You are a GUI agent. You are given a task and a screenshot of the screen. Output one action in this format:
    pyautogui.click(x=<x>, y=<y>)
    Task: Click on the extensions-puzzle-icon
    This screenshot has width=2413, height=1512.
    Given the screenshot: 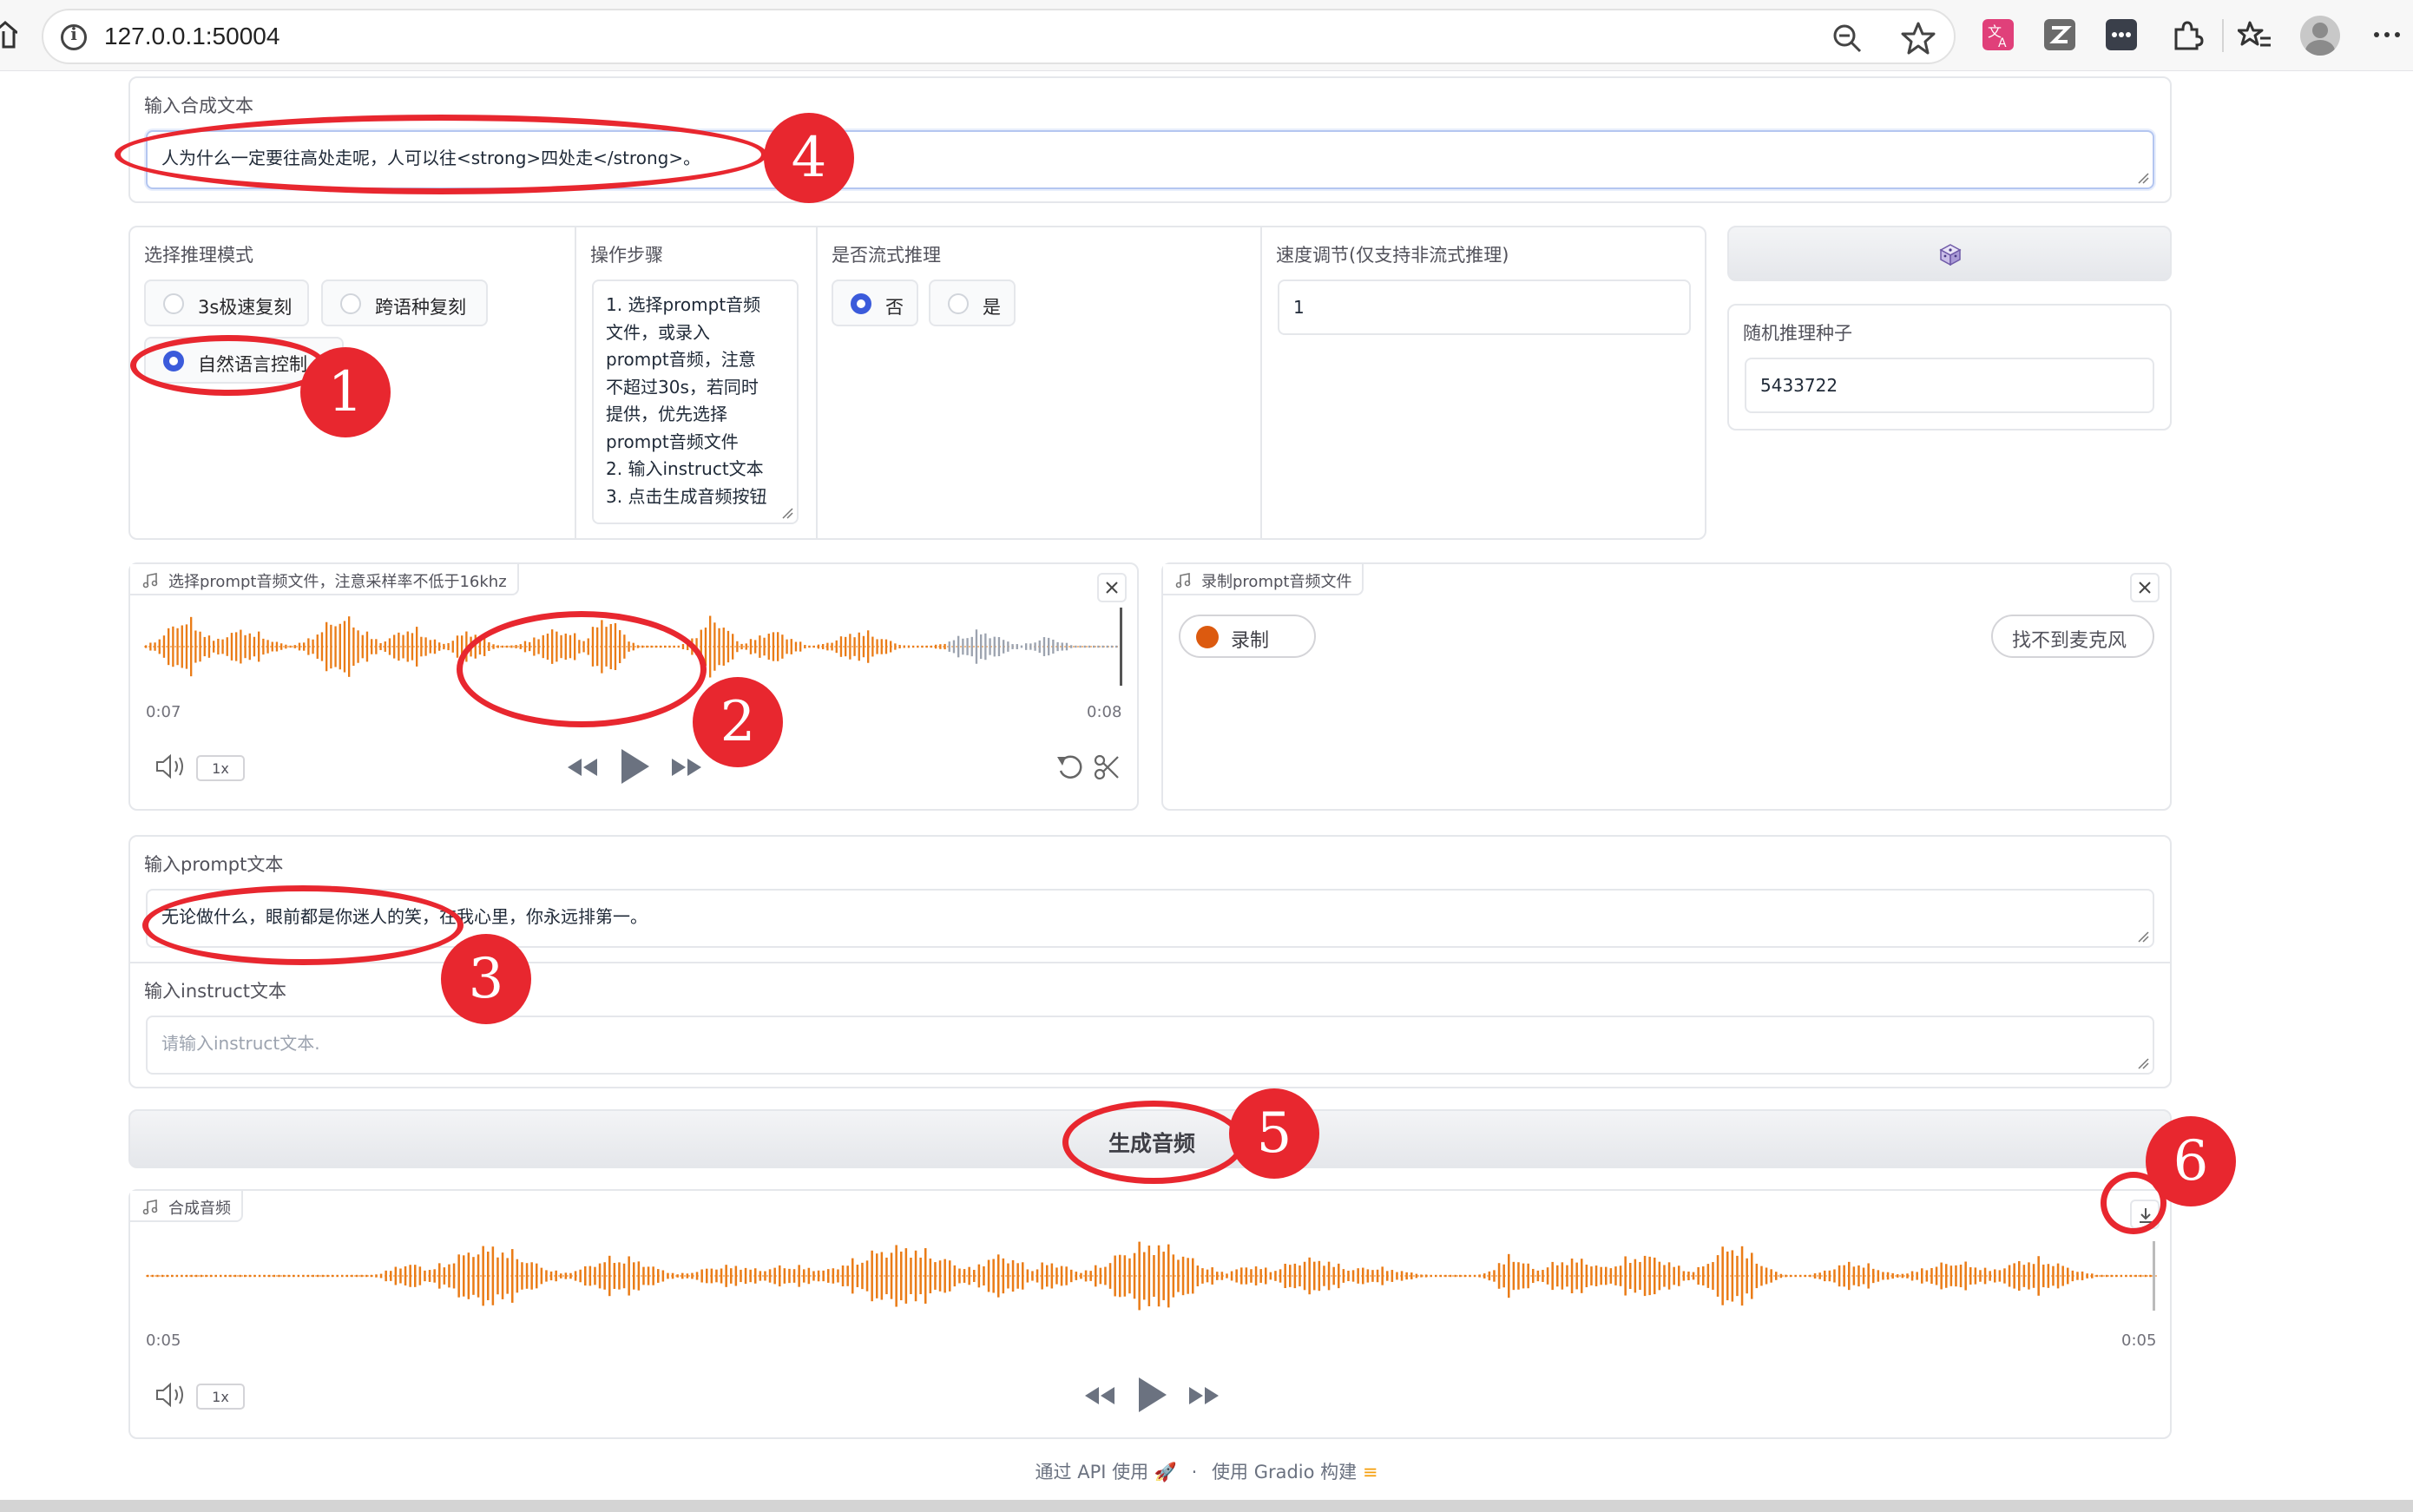 What is the action you would take?
    pyautogui.click(x=2186, y=34)
    